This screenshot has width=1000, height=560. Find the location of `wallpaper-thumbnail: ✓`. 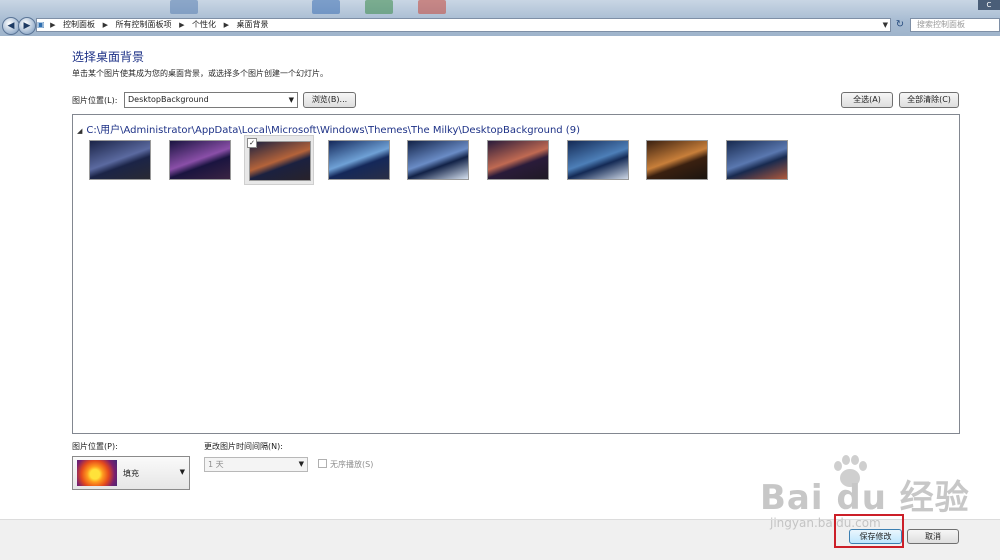

wallpaper-thumbnail: ✓ is located at coordinates (279, 160).